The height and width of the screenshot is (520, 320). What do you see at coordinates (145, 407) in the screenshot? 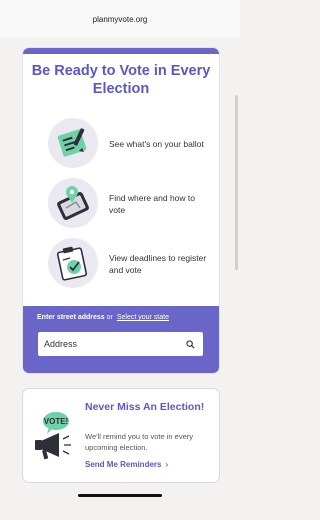
I see `reminder-title: Never Miss An Election!` at bounding box center [145, 407].